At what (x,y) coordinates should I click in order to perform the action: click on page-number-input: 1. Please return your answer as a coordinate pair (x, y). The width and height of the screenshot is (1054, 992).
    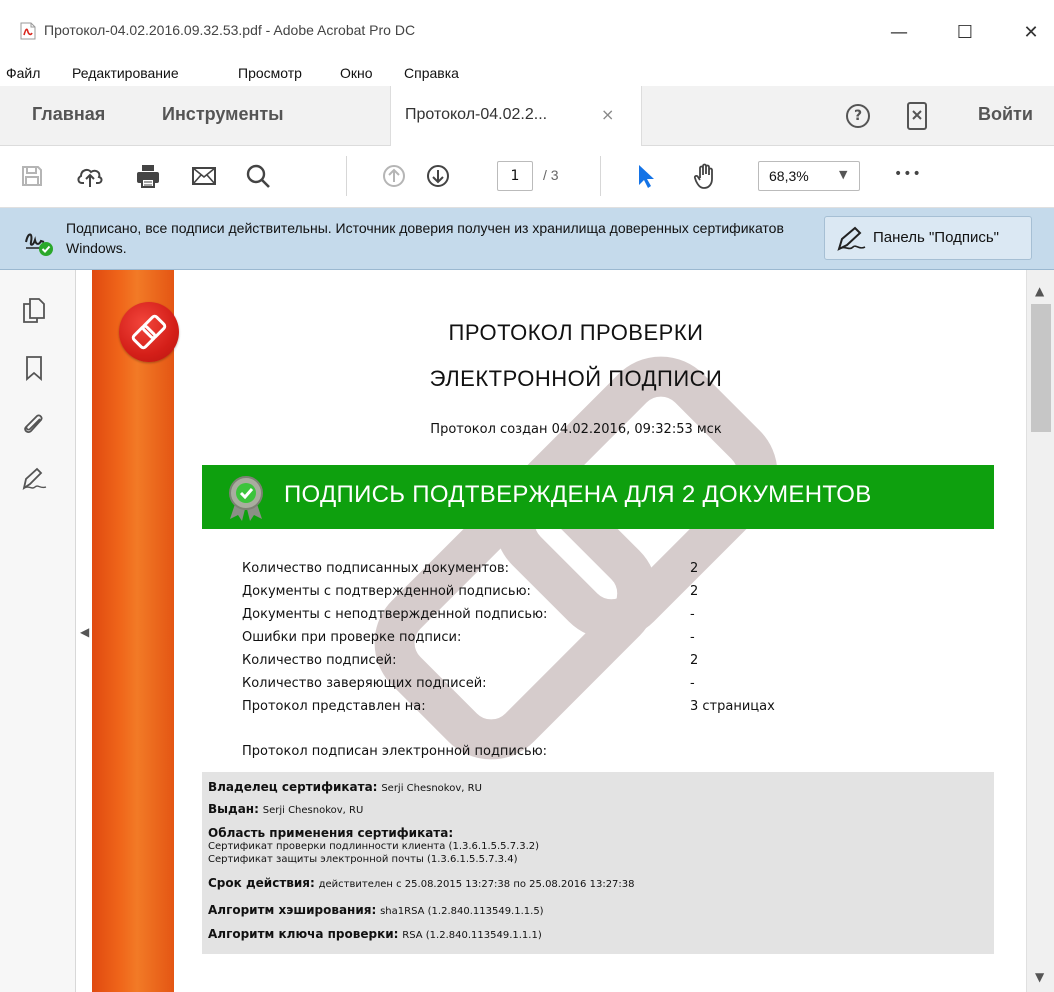
    Looking at the image, I should click on (515, 176).